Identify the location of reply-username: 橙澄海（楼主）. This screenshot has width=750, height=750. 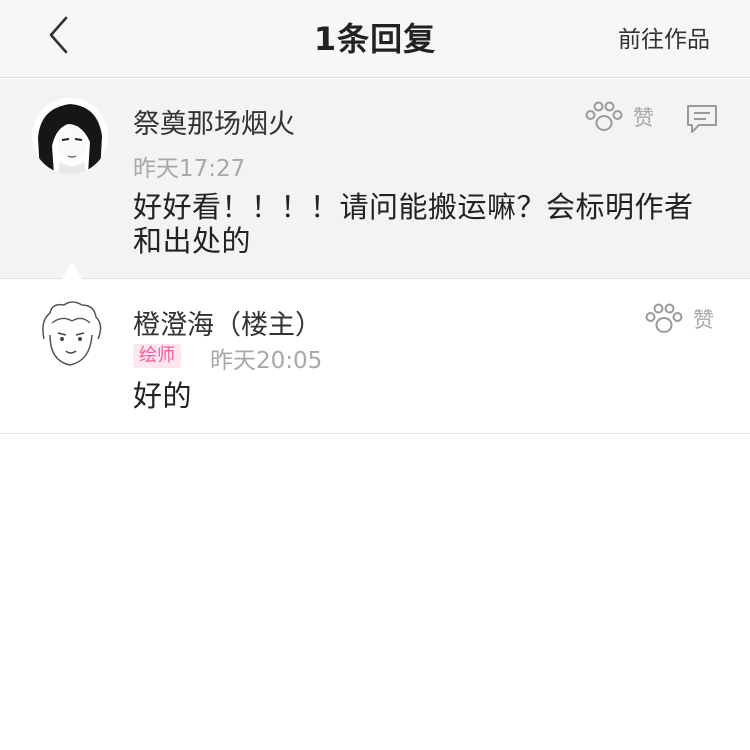
(227, 322).